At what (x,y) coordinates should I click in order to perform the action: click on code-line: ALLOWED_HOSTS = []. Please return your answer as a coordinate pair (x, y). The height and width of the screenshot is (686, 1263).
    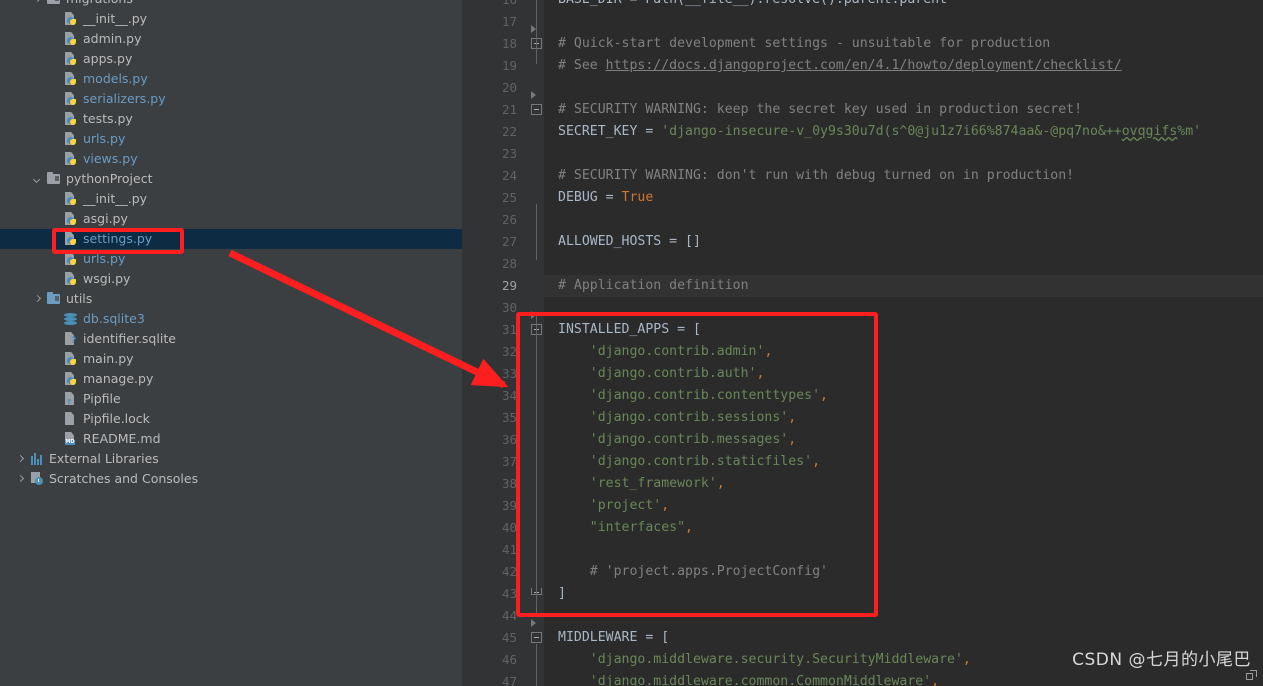
    Looking at the image, I should click on (903, 242).